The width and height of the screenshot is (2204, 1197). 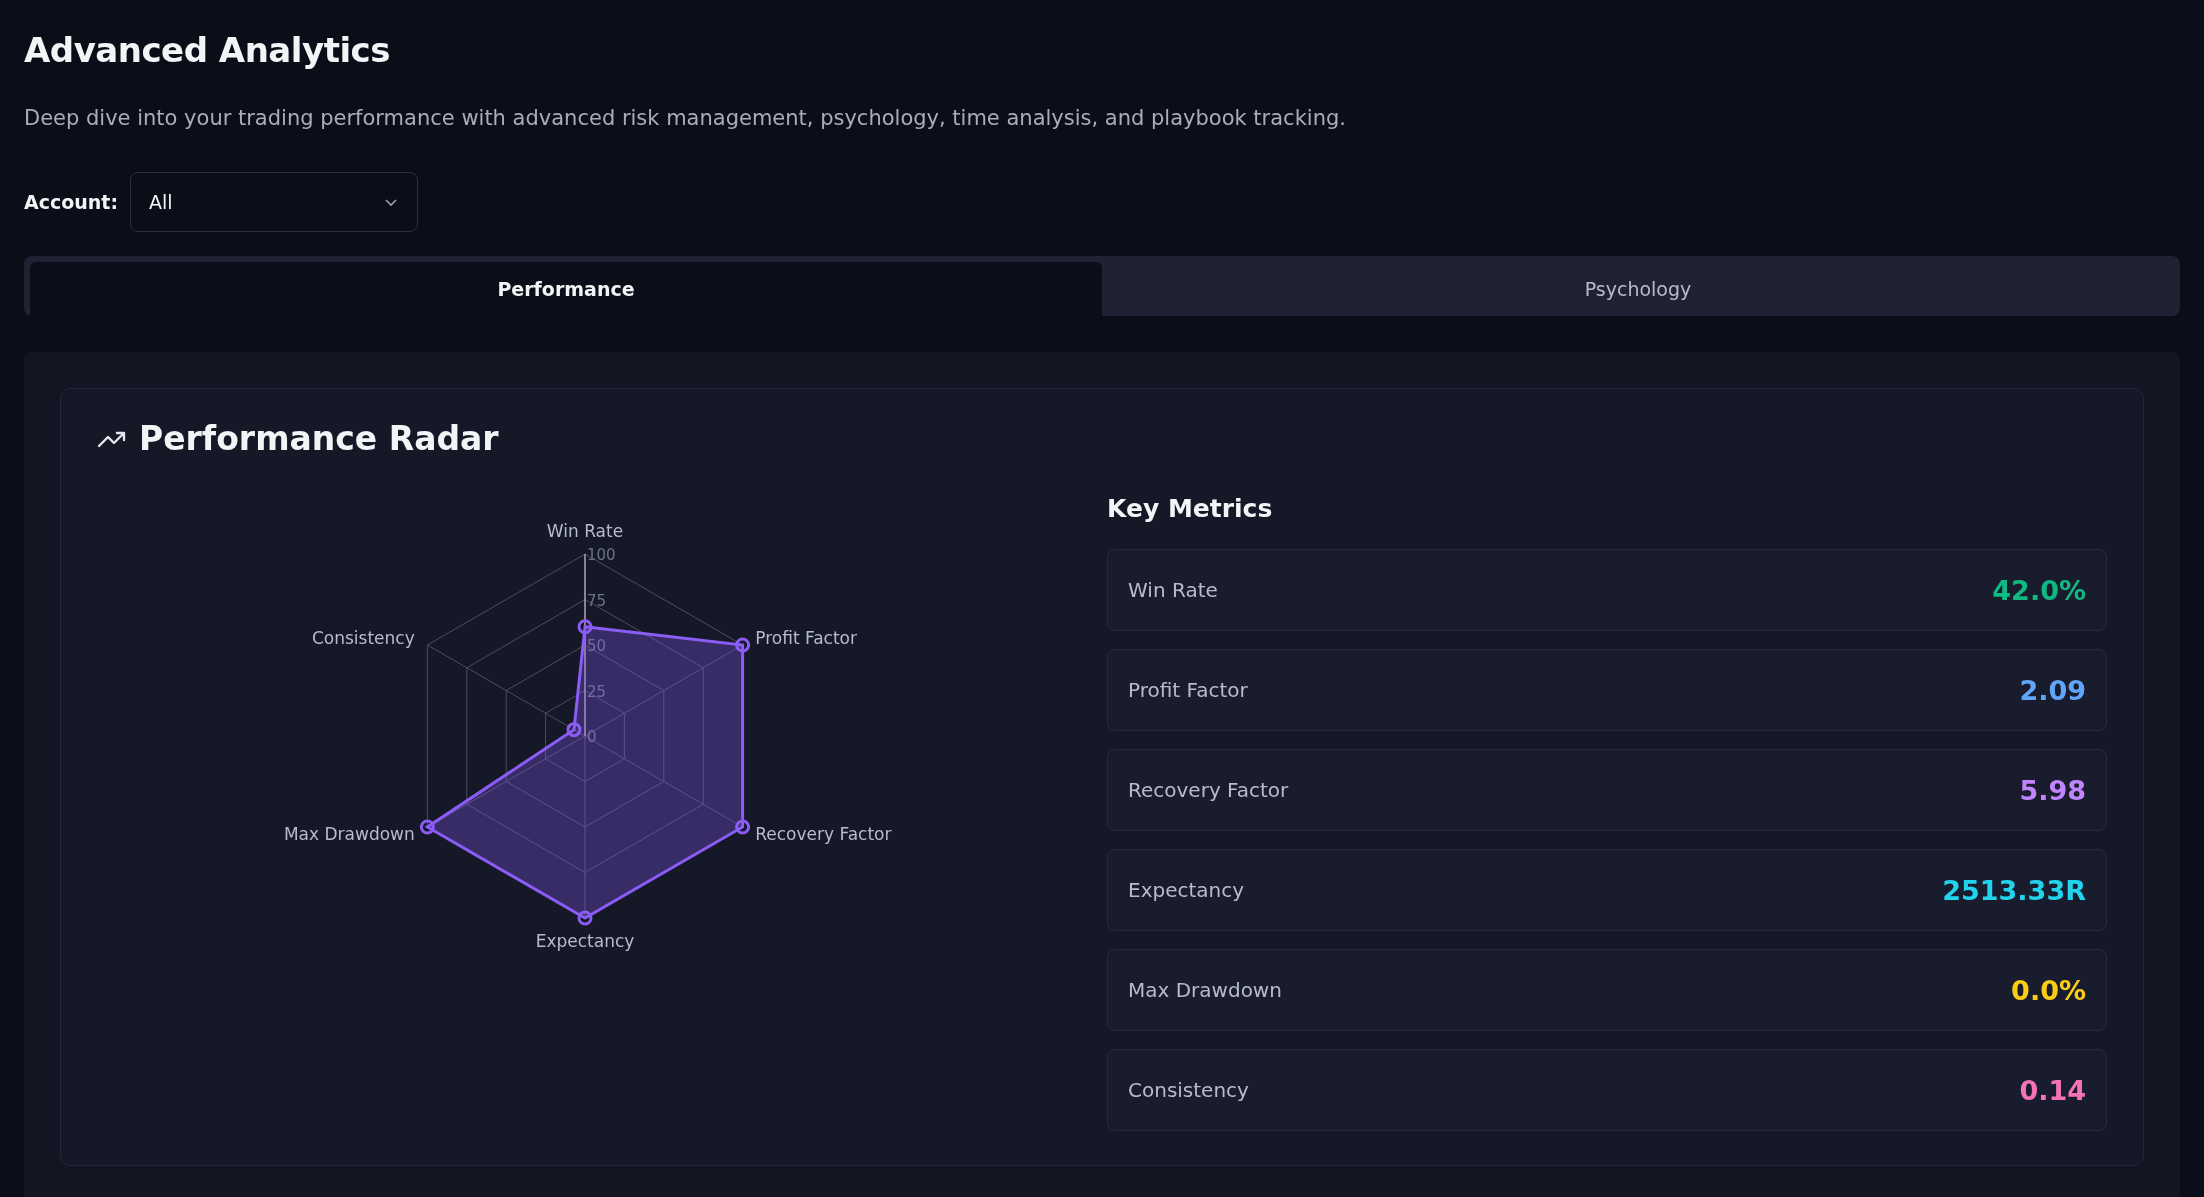 What do you see at coordinates (823, 834) in the screenshot?
I see `axis-label: Recovery Factor` at bounding box center [823, 834].